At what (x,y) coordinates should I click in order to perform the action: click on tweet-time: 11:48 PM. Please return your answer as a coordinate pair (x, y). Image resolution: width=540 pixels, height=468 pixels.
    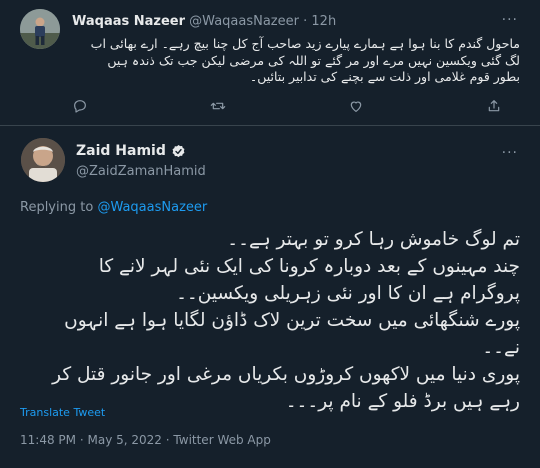
    Looking at the image, I should click on (48, 440).